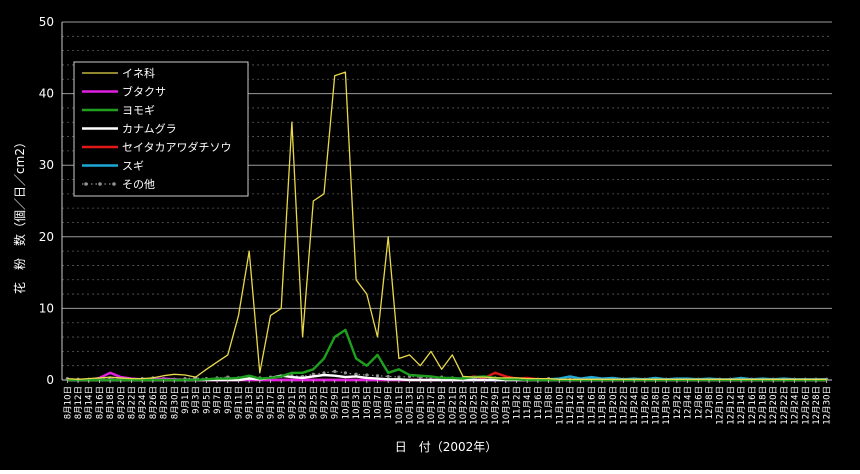 This screenshot has width=860, height=474. I want to click on x-tick-label: 12月14日, so click(742, 405).